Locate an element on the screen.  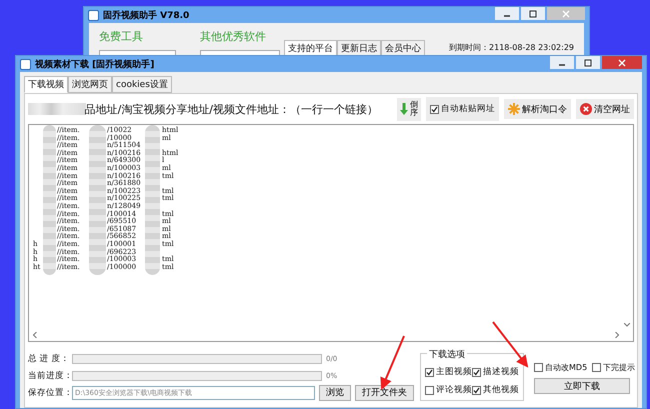
option-checkbox: 其他视频 is located at coordinates (495, 390).